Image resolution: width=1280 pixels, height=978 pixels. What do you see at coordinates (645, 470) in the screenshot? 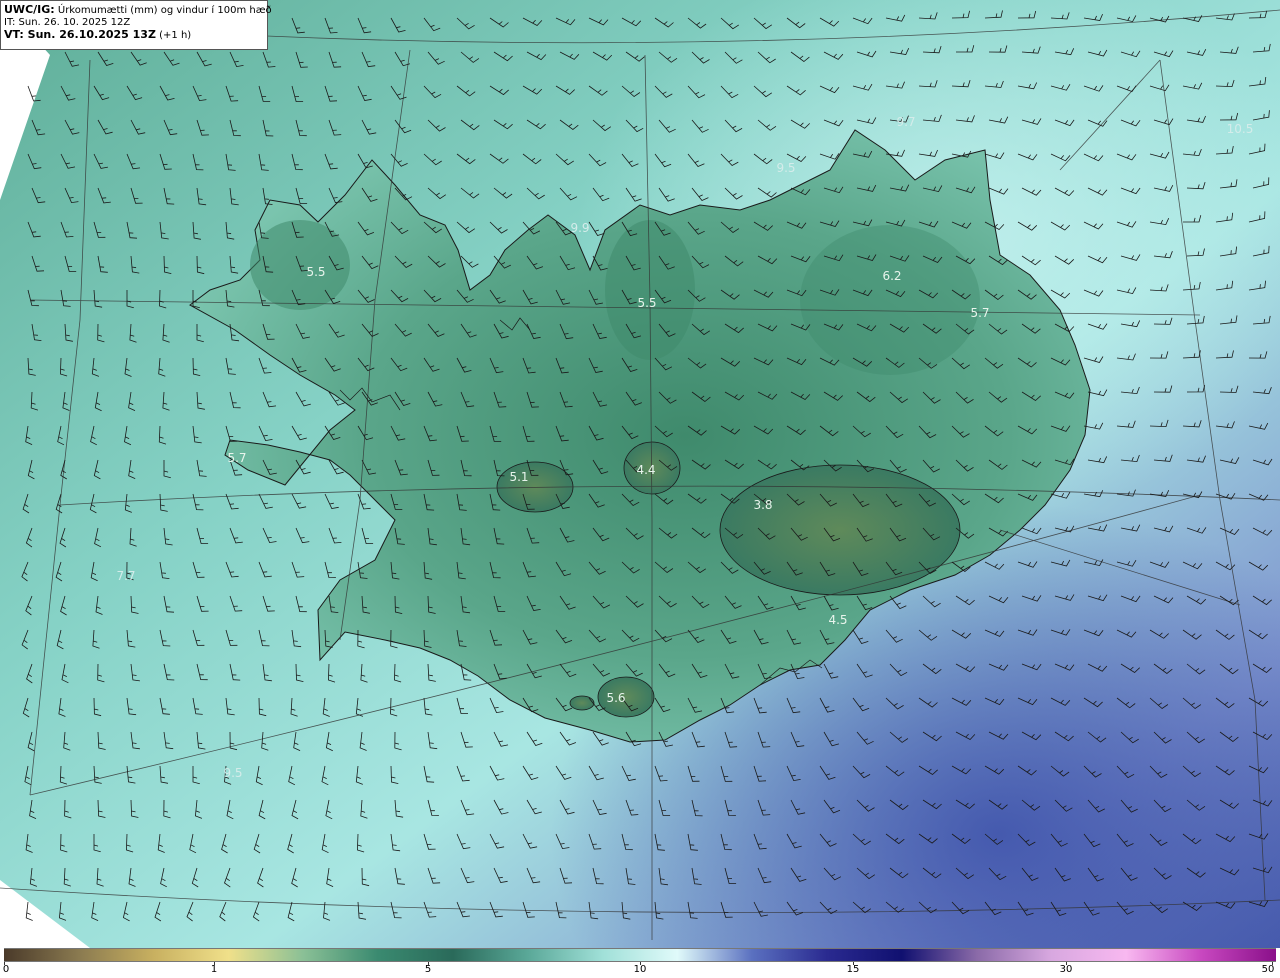
I see `map-label-hofsjokull: 4.4` at bounding box center [645, 470].